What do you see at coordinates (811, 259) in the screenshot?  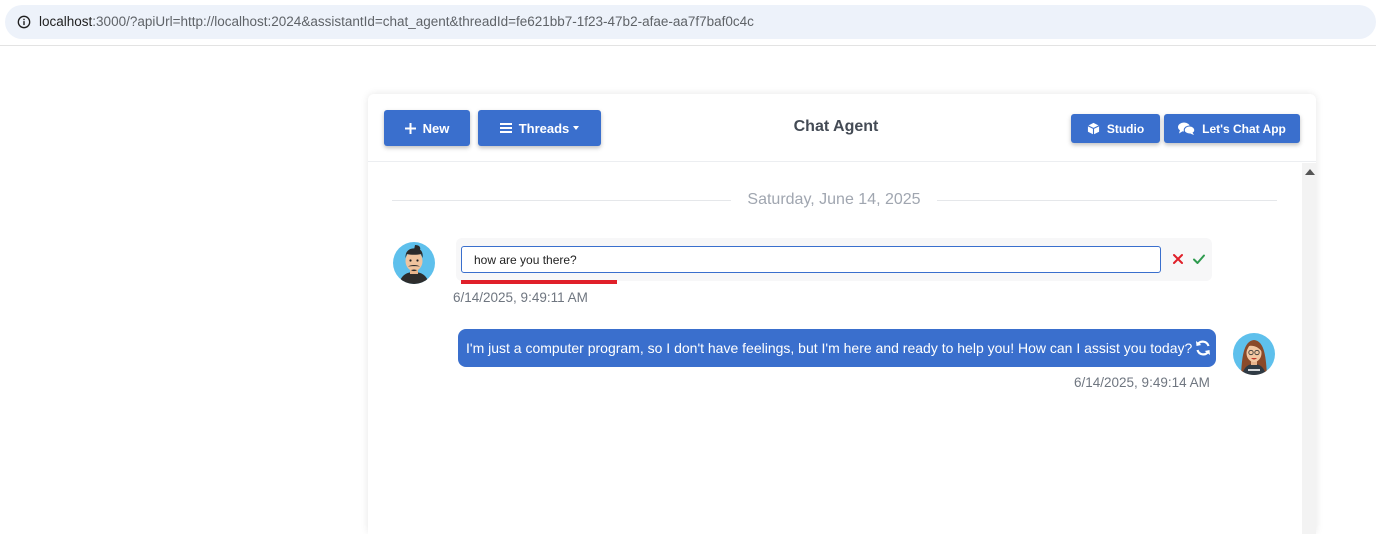 I see `message-edit-input` at bounding box center [811, 259].